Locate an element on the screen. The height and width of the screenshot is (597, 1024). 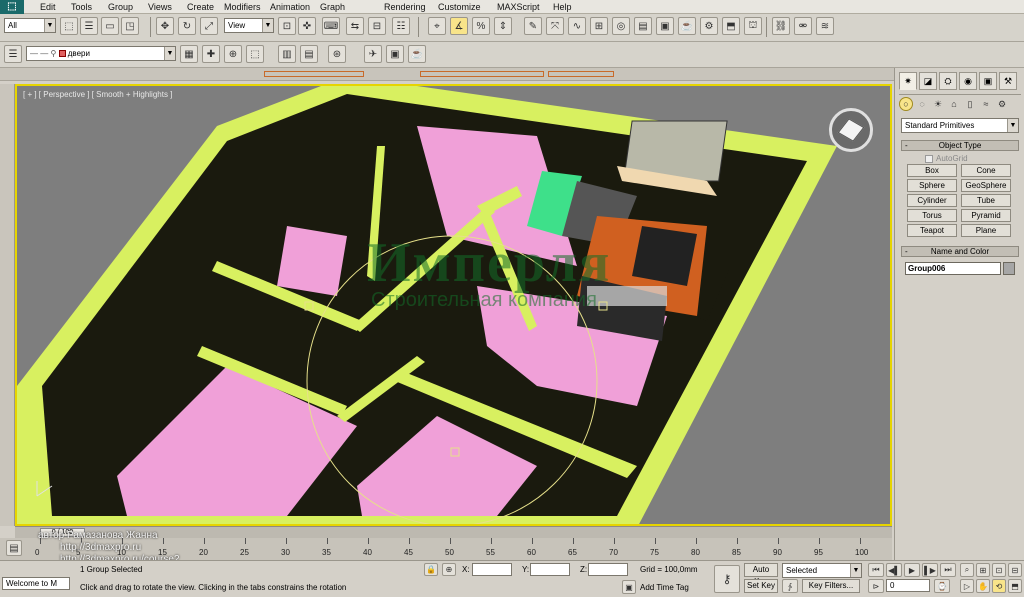
helpers-icon: ▯ is located at coordinates (970, 104).